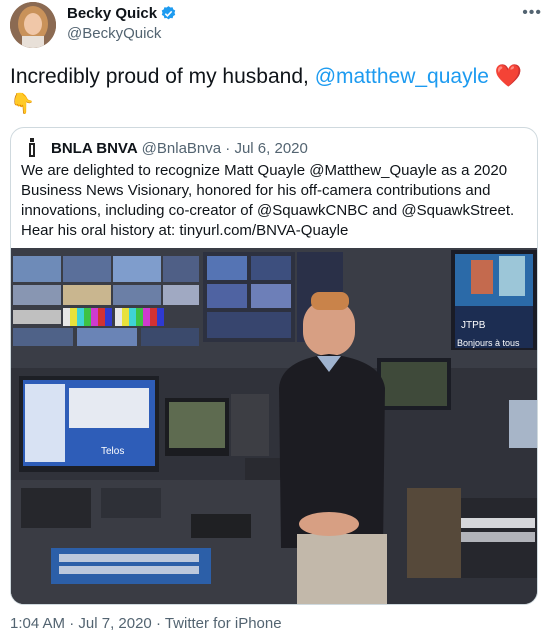 Image resolution: width=556 pixels, height=640 pixels. I want to click on author-handle: @BeckyQuick, so click(114, 33).